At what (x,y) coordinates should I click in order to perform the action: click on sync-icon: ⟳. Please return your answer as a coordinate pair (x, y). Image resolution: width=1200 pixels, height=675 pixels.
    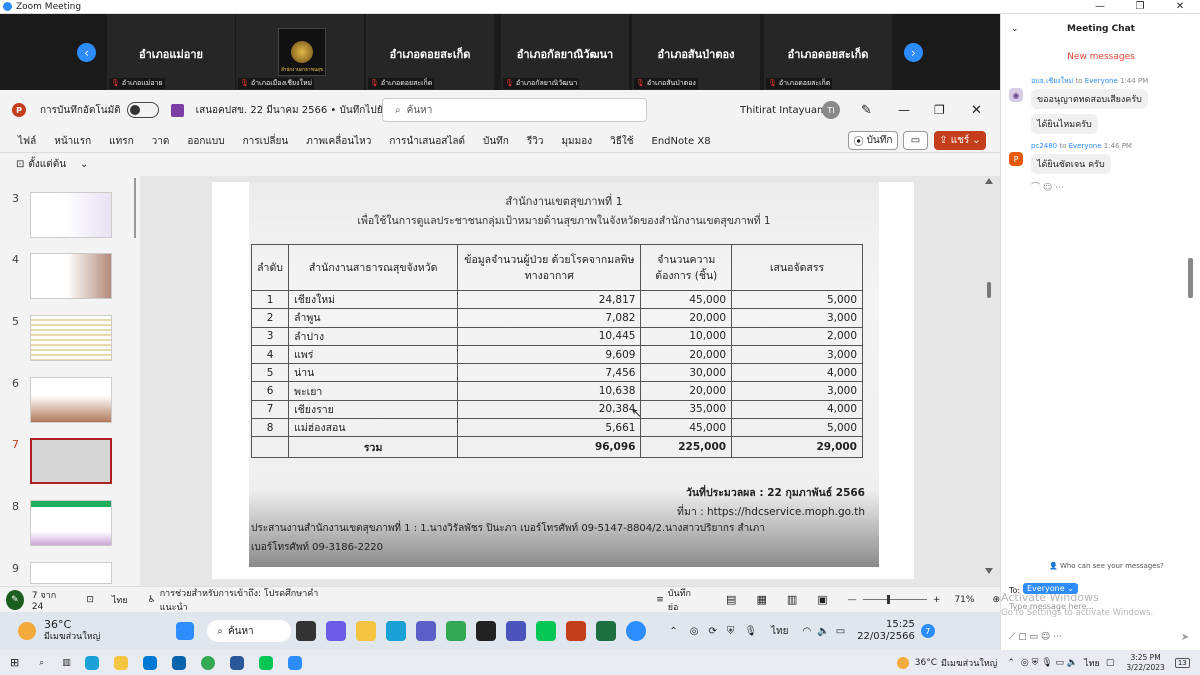
    Looking at the image, I should click on (712, 631).